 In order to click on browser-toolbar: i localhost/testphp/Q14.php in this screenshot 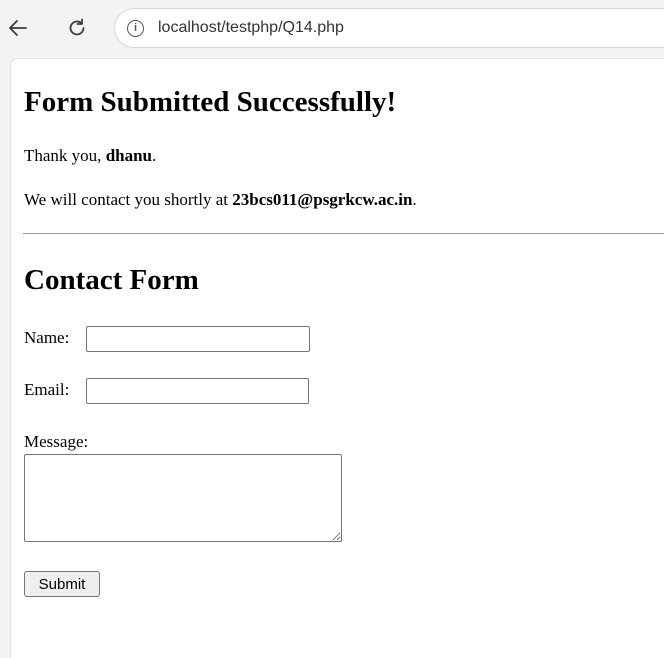, I will do `click(332, 28)`.